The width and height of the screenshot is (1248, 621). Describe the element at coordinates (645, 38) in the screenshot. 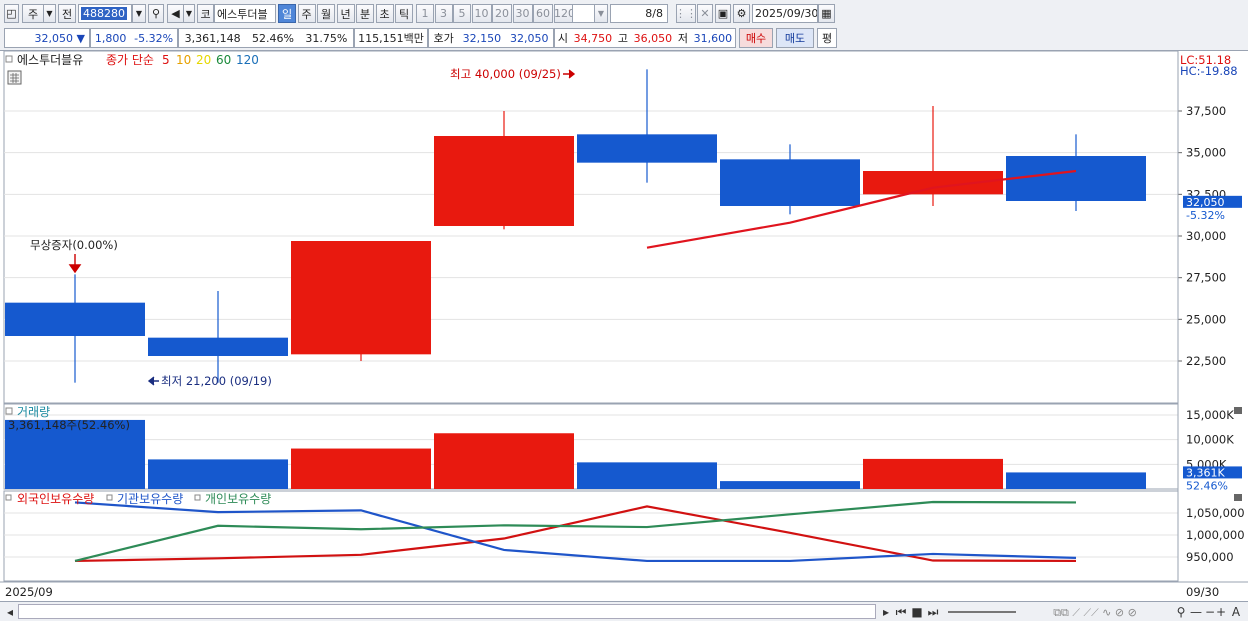

I see `quote-ohl-box: 시 34,750 고 36,050 저 31,600` at that location.